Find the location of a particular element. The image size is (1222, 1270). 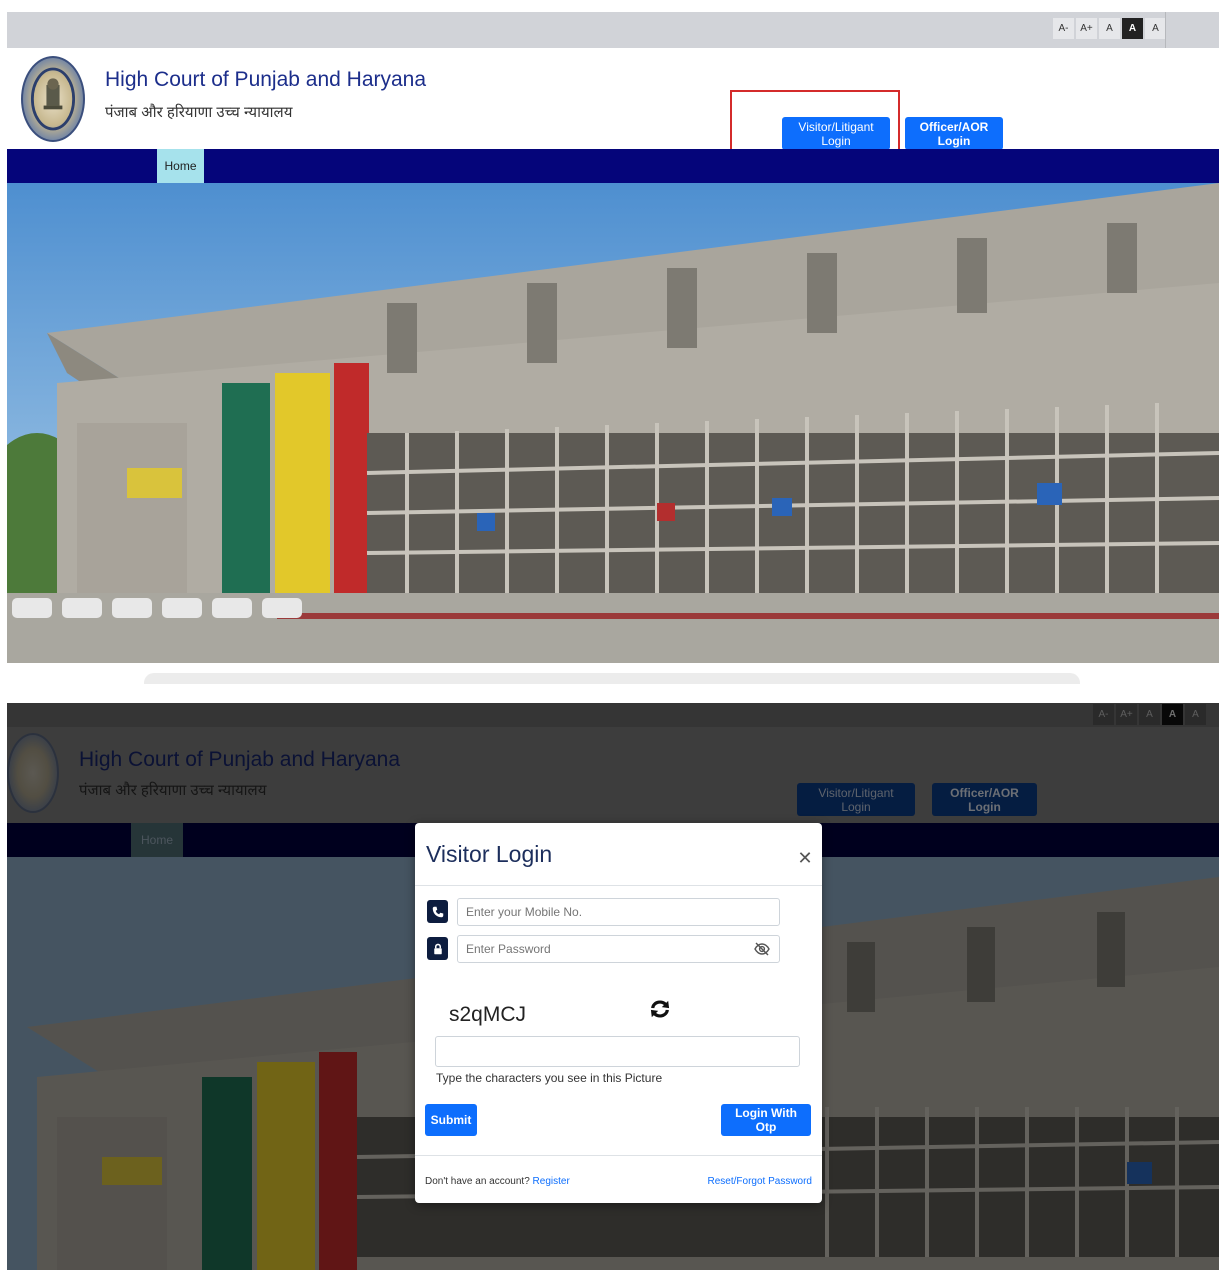

content-card-edge is located at coordinates (612, 678).